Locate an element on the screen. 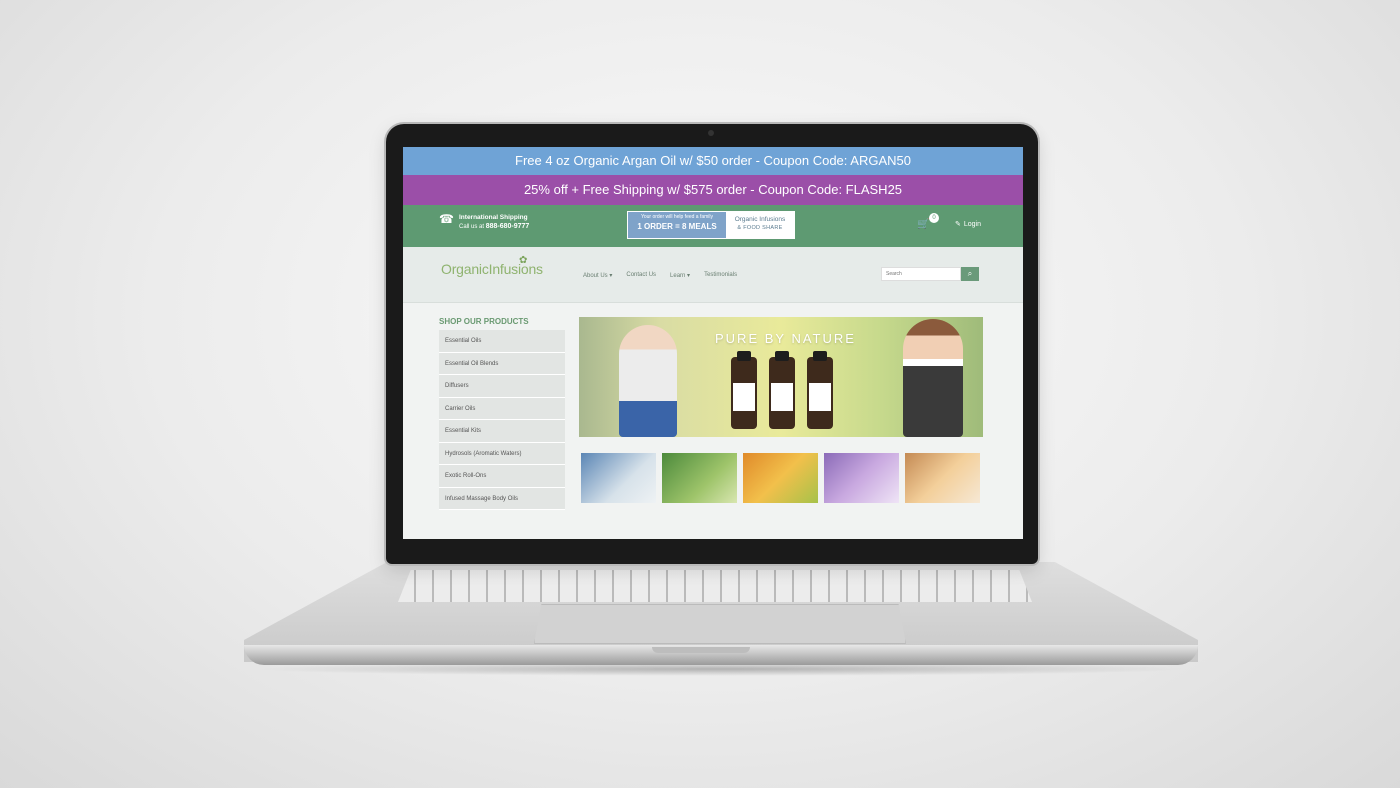 This screenshot has height=788, width=1400. product-thumbnails is located at coordinates (780, 478).